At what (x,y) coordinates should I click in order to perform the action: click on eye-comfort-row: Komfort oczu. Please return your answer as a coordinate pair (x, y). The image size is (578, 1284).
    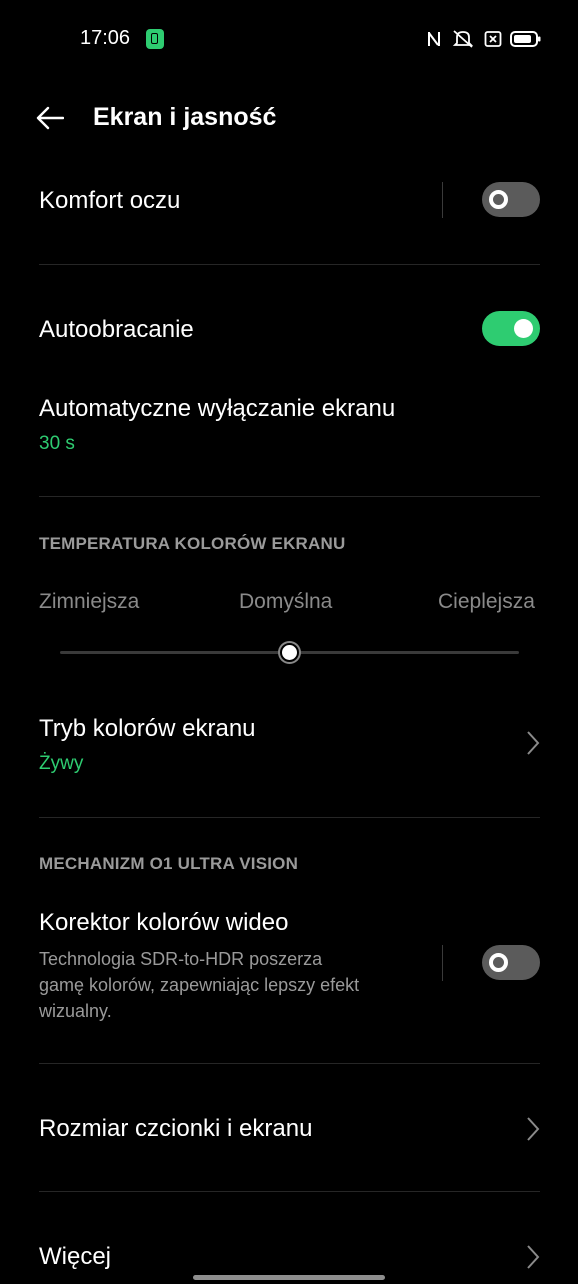
    Looking at the image, I should click on (289, 200).